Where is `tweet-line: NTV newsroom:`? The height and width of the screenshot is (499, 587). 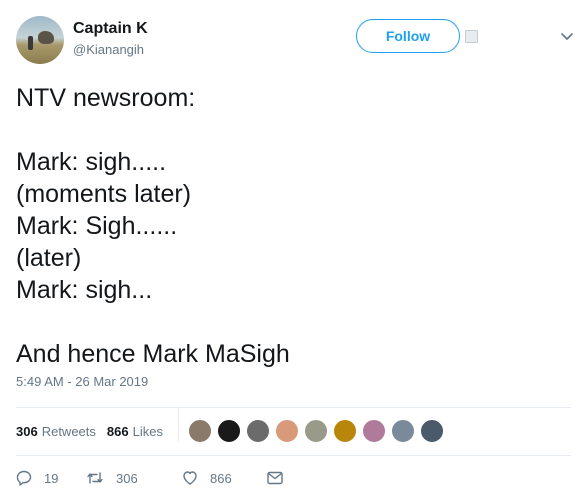 tweet-line: NTV newsroom: is located at coordinates (106, 98).